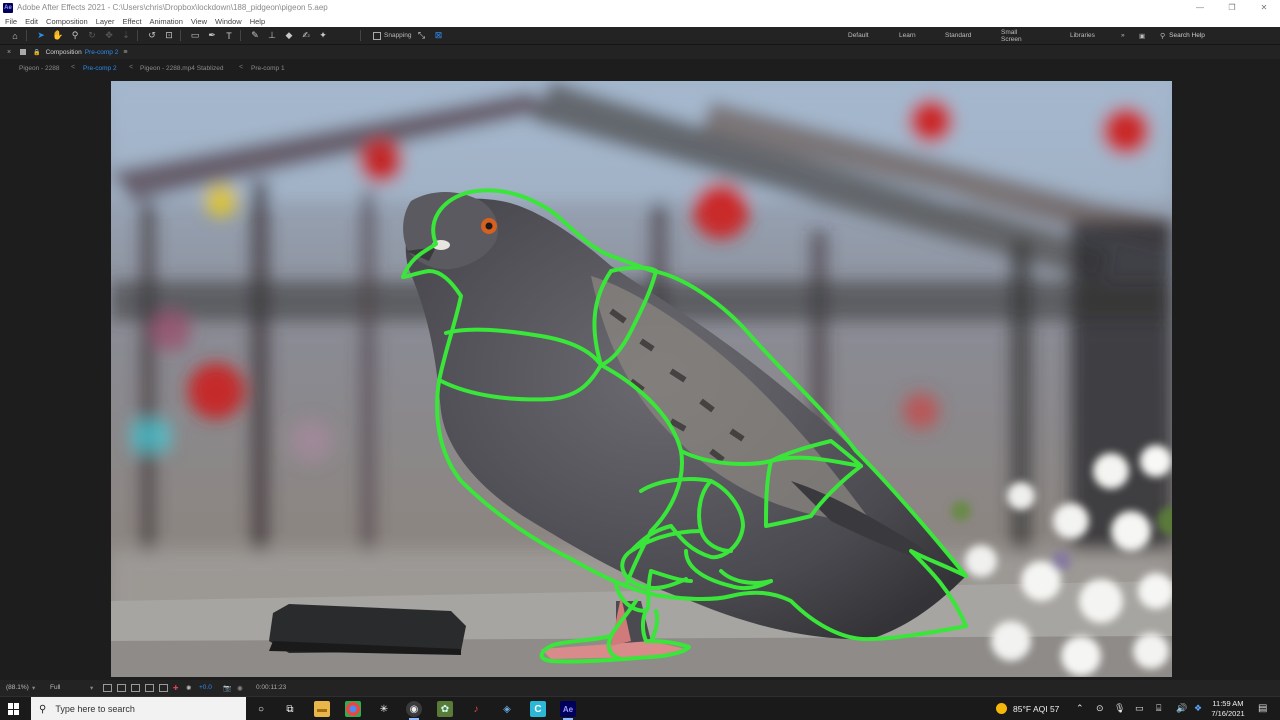 The height and width of the screenshot is (720, 1280). I want to click on search-help: ⚲ Search Help, so click(1220, 35).